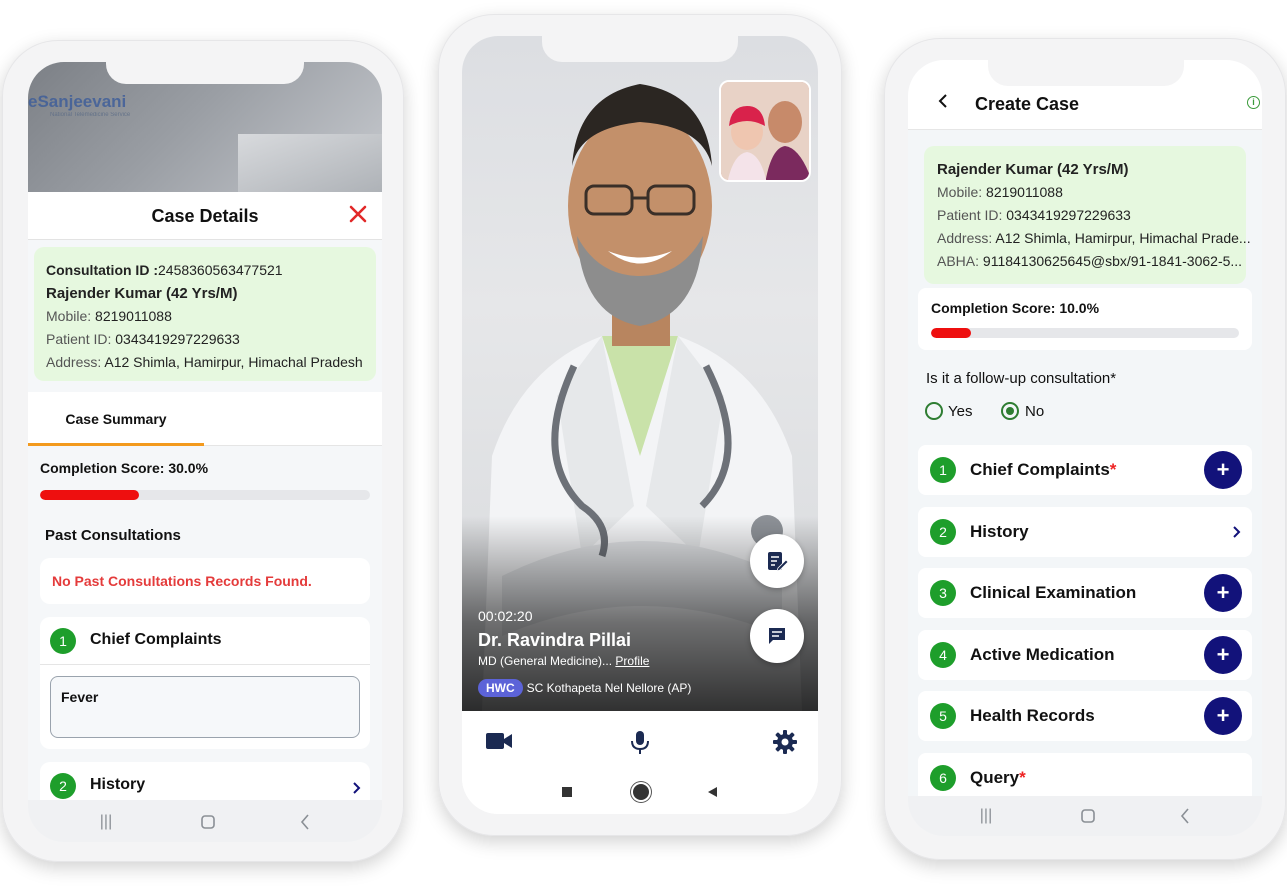 This screenshot has height=894, width=1287. I want to click on chat-button, so click(777, 636).